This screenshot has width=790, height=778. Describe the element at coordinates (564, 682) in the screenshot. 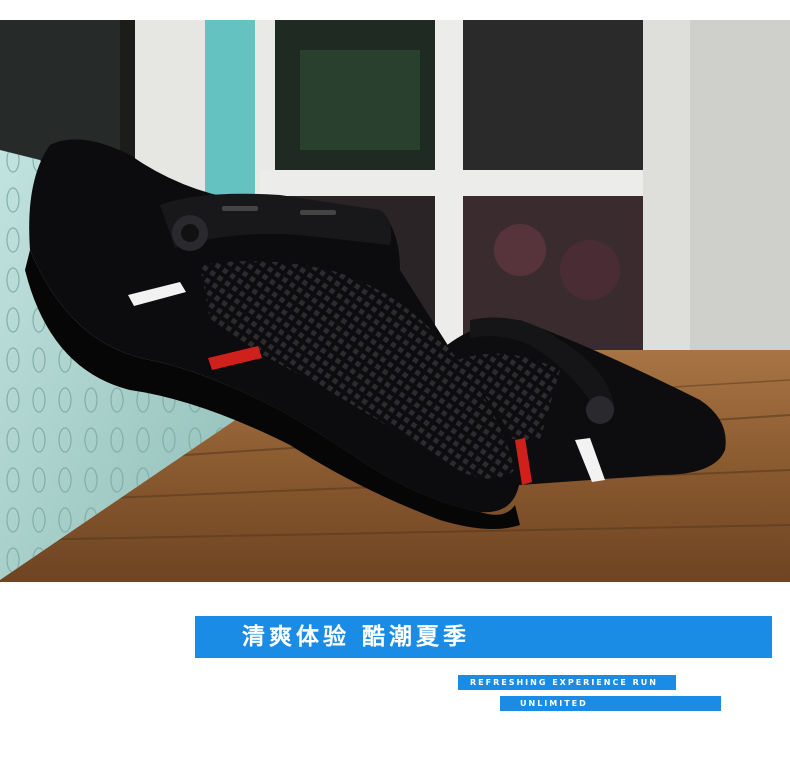

I see `tagline-line-1: REFRESHING EXPERIENCE RUN` at that location.